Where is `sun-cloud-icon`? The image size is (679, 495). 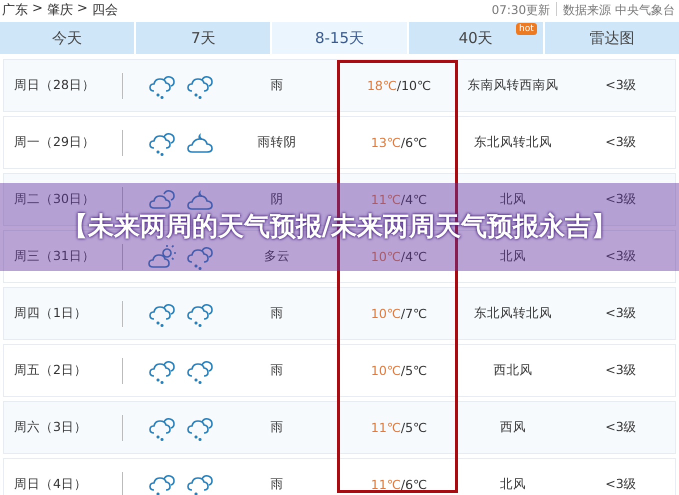
sun-cloud-icon is located at coordinates (162, 256).